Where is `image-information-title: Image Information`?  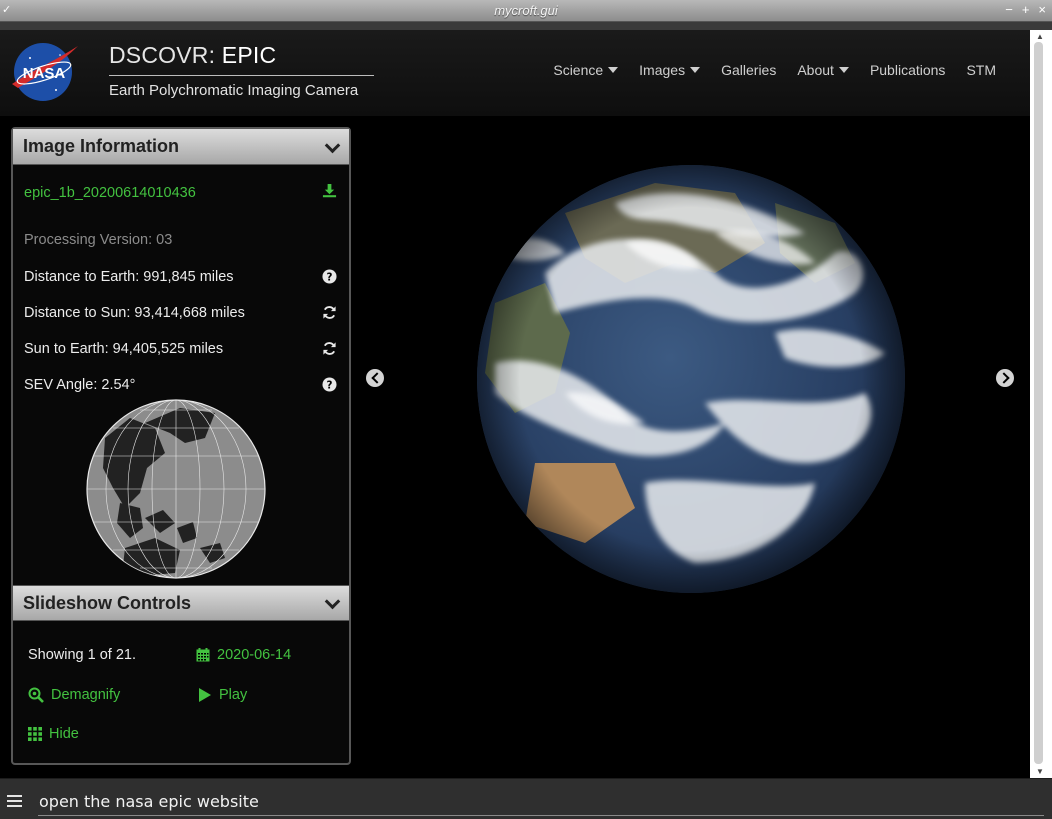 image-information-title: Image Information is located at coordinates (101, 146).